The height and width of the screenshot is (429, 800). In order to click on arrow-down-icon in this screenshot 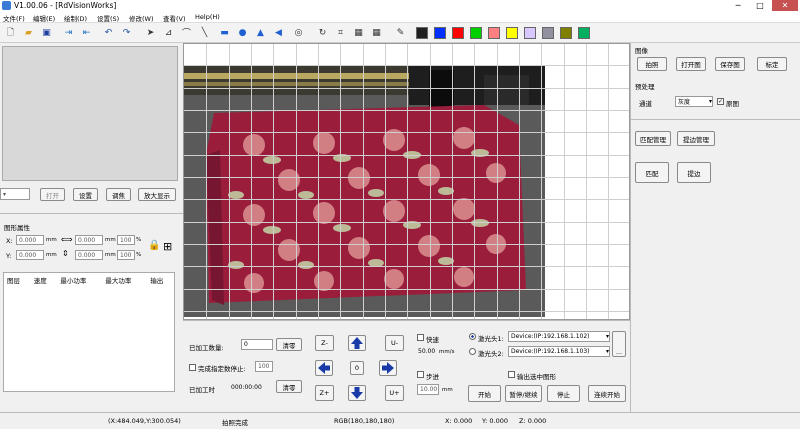, I will do `click(357, 393)`.